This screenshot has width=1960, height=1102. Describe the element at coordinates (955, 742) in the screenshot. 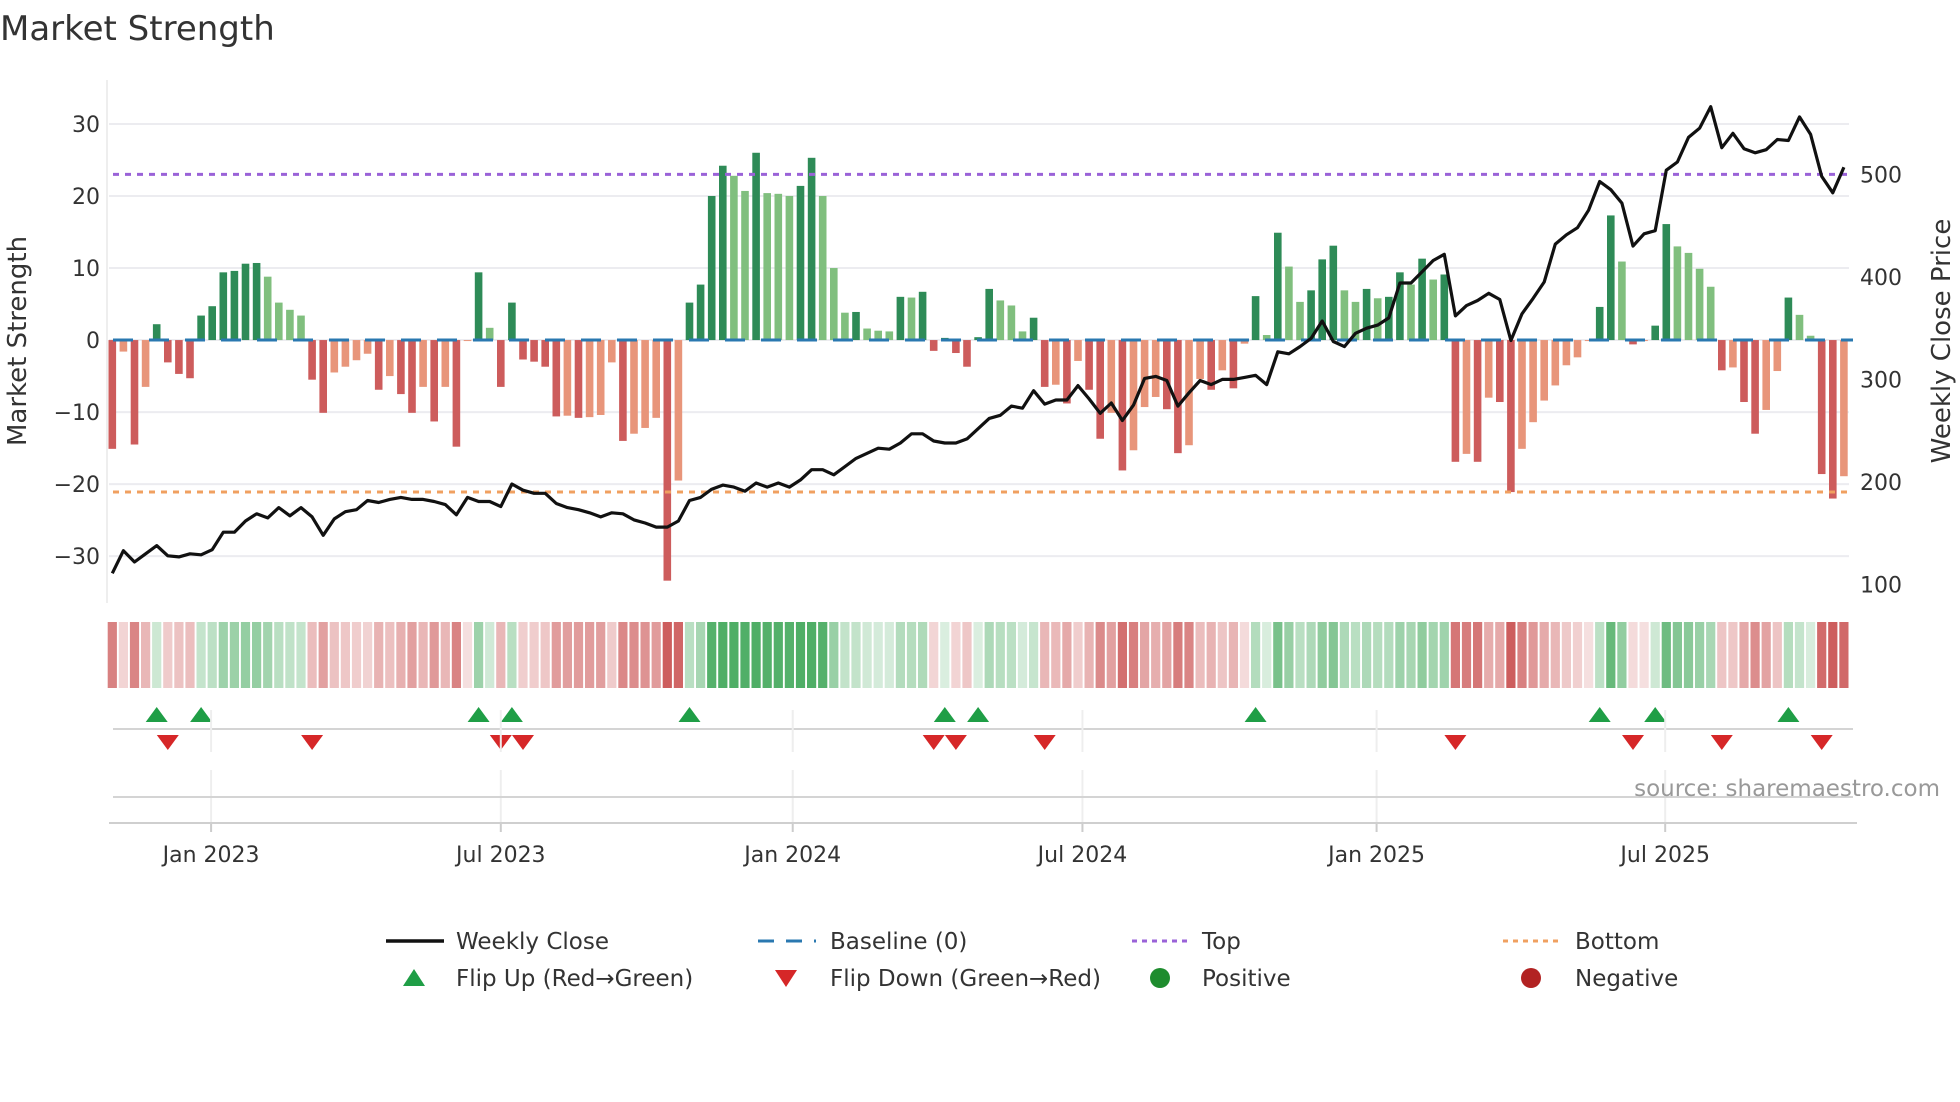

I see `flip-down-marker` at that location.